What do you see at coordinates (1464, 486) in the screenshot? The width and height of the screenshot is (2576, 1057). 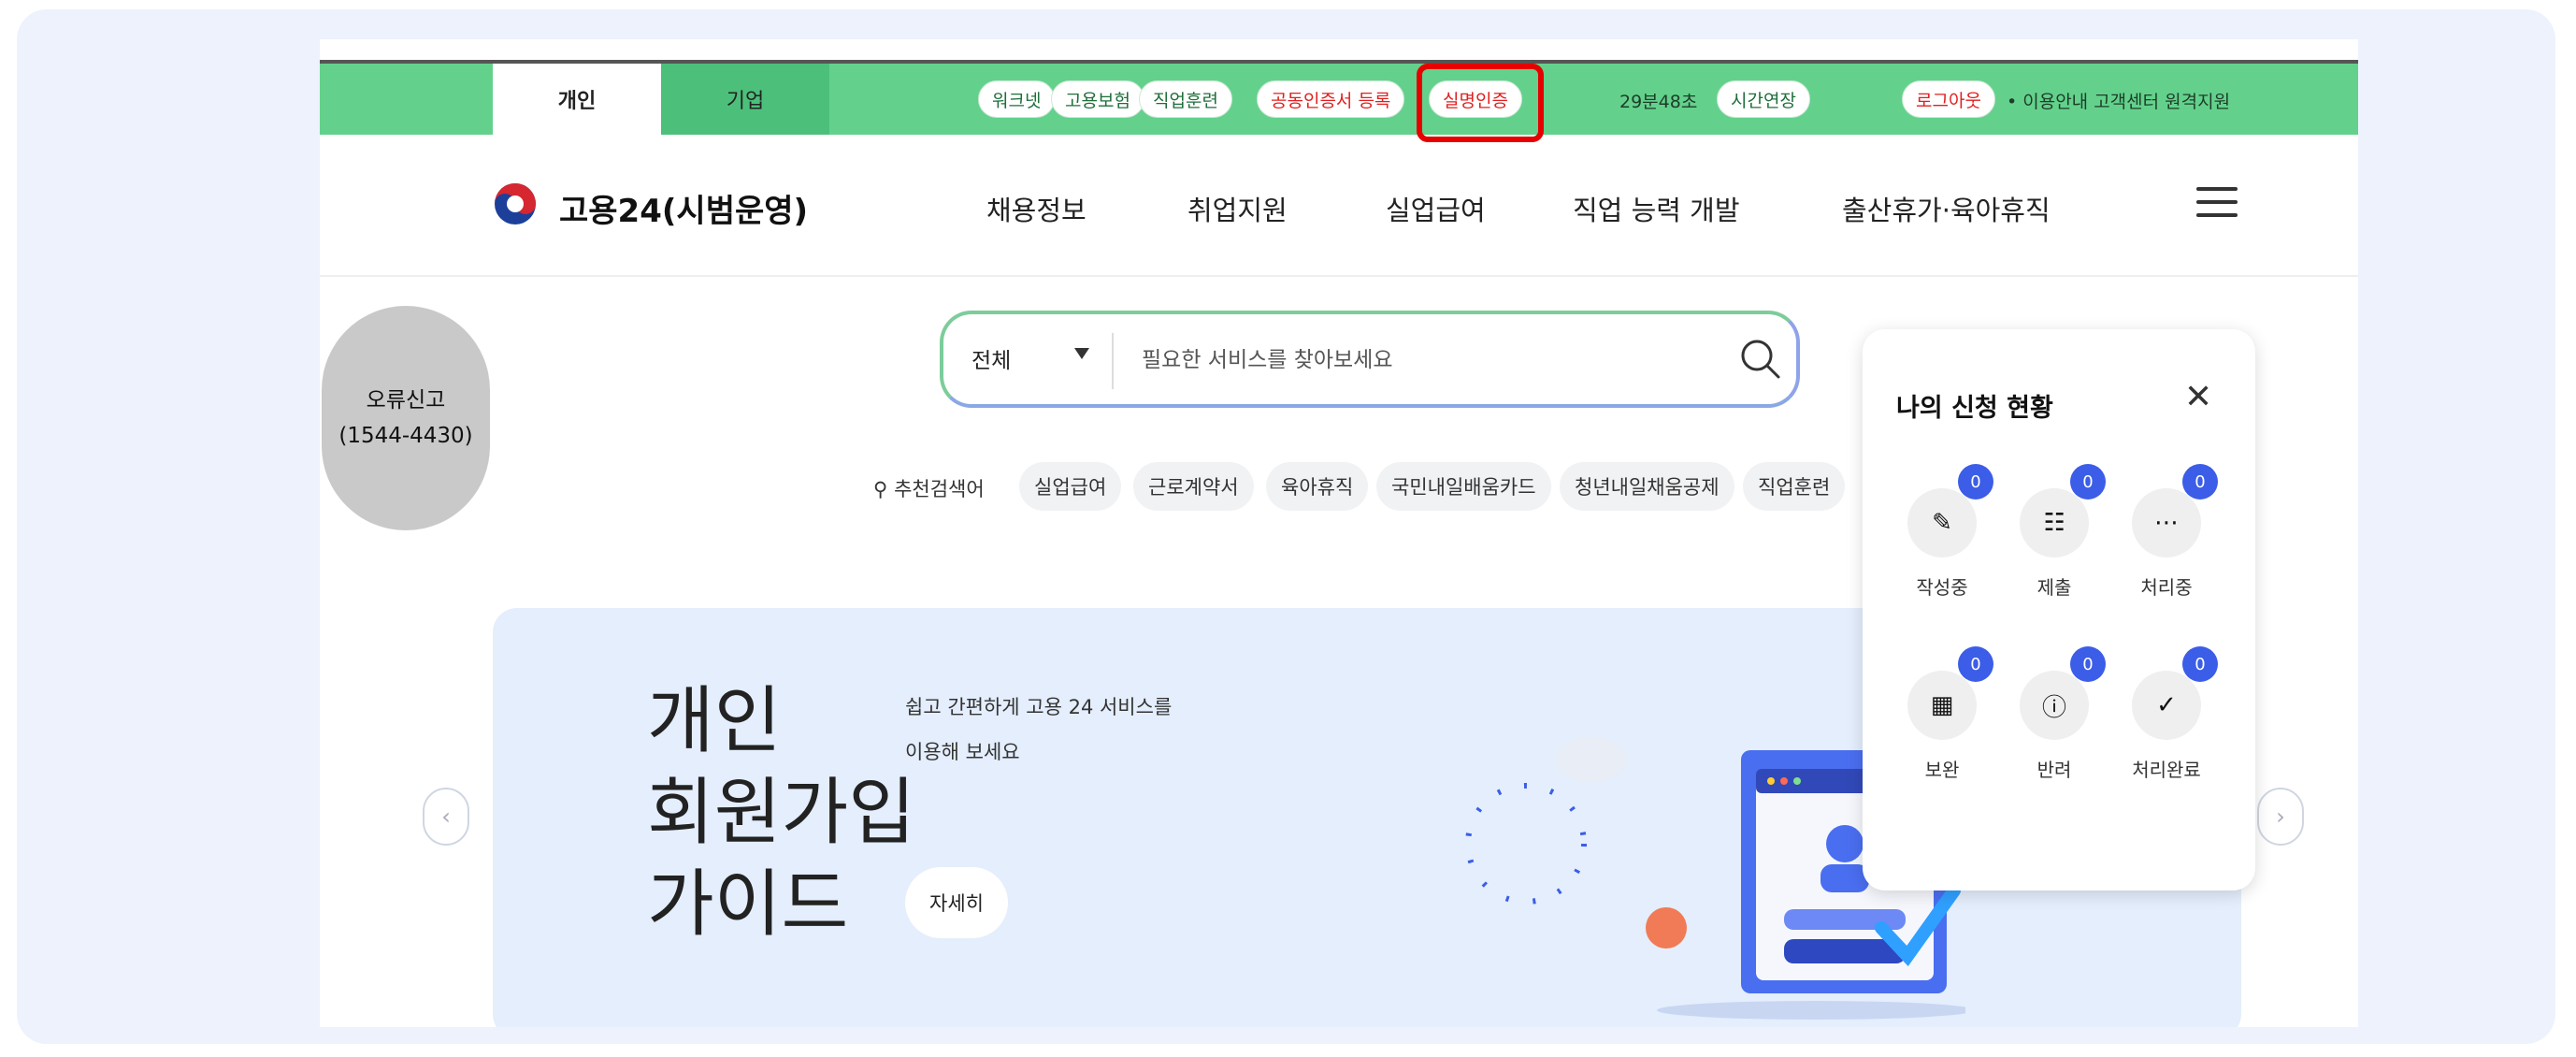 I see `chip-keyword: 국민내일배움카드` at bounding box center [1464, 486].